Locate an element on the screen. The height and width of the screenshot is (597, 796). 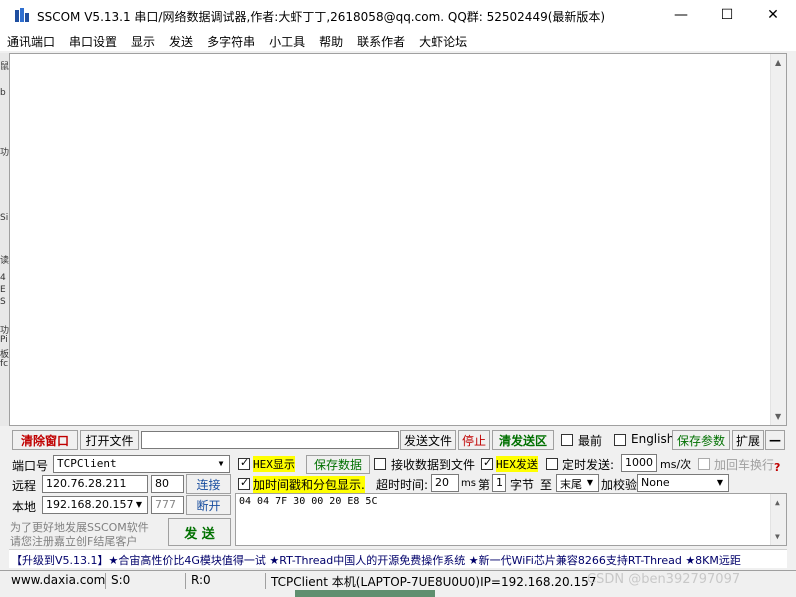
save-params-button: 保存参数 is located at coordinates (701, 440).